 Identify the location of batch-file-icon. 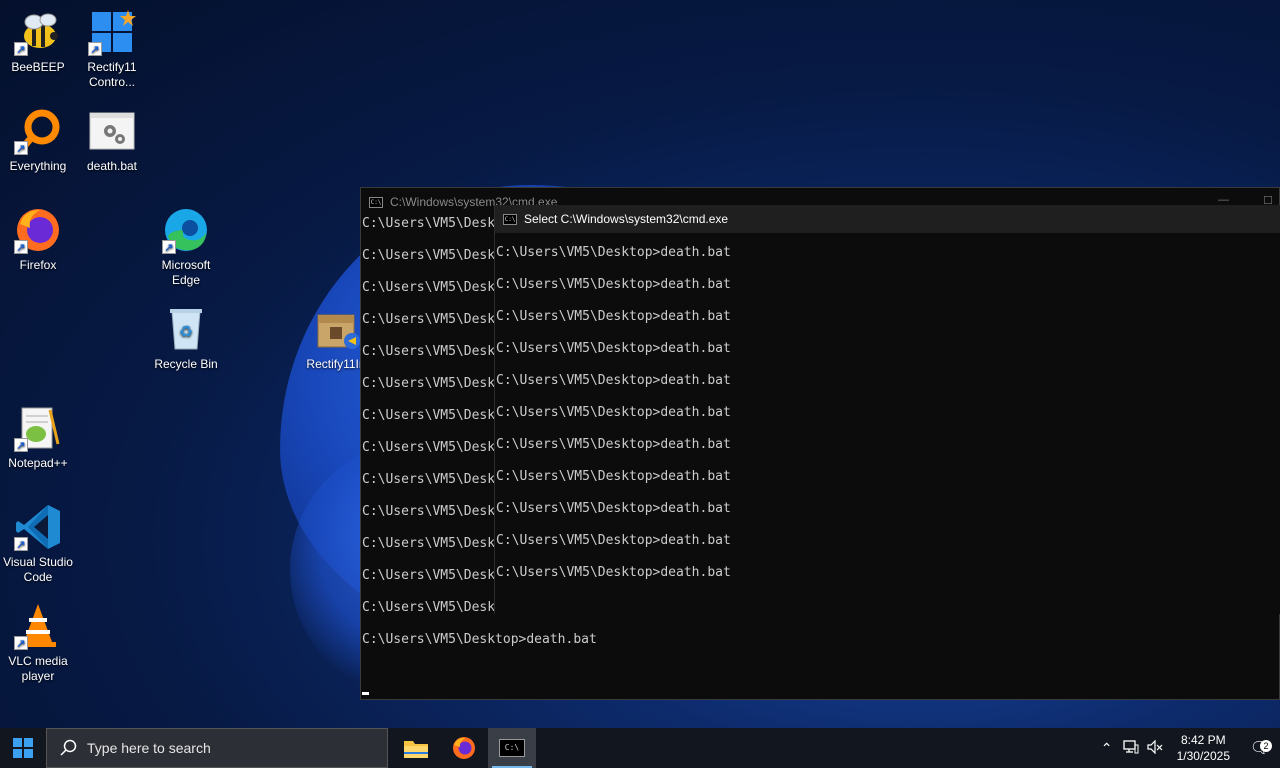
(112, 131).